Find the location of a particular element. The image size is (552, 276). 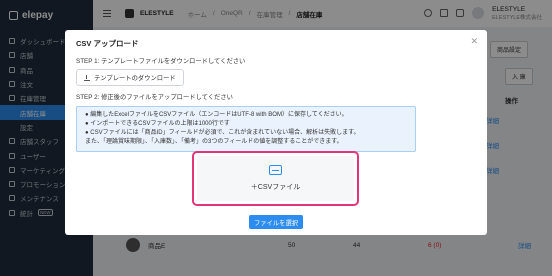

drop-label: ＋CSVファイル is located at coordinates (275, 187).